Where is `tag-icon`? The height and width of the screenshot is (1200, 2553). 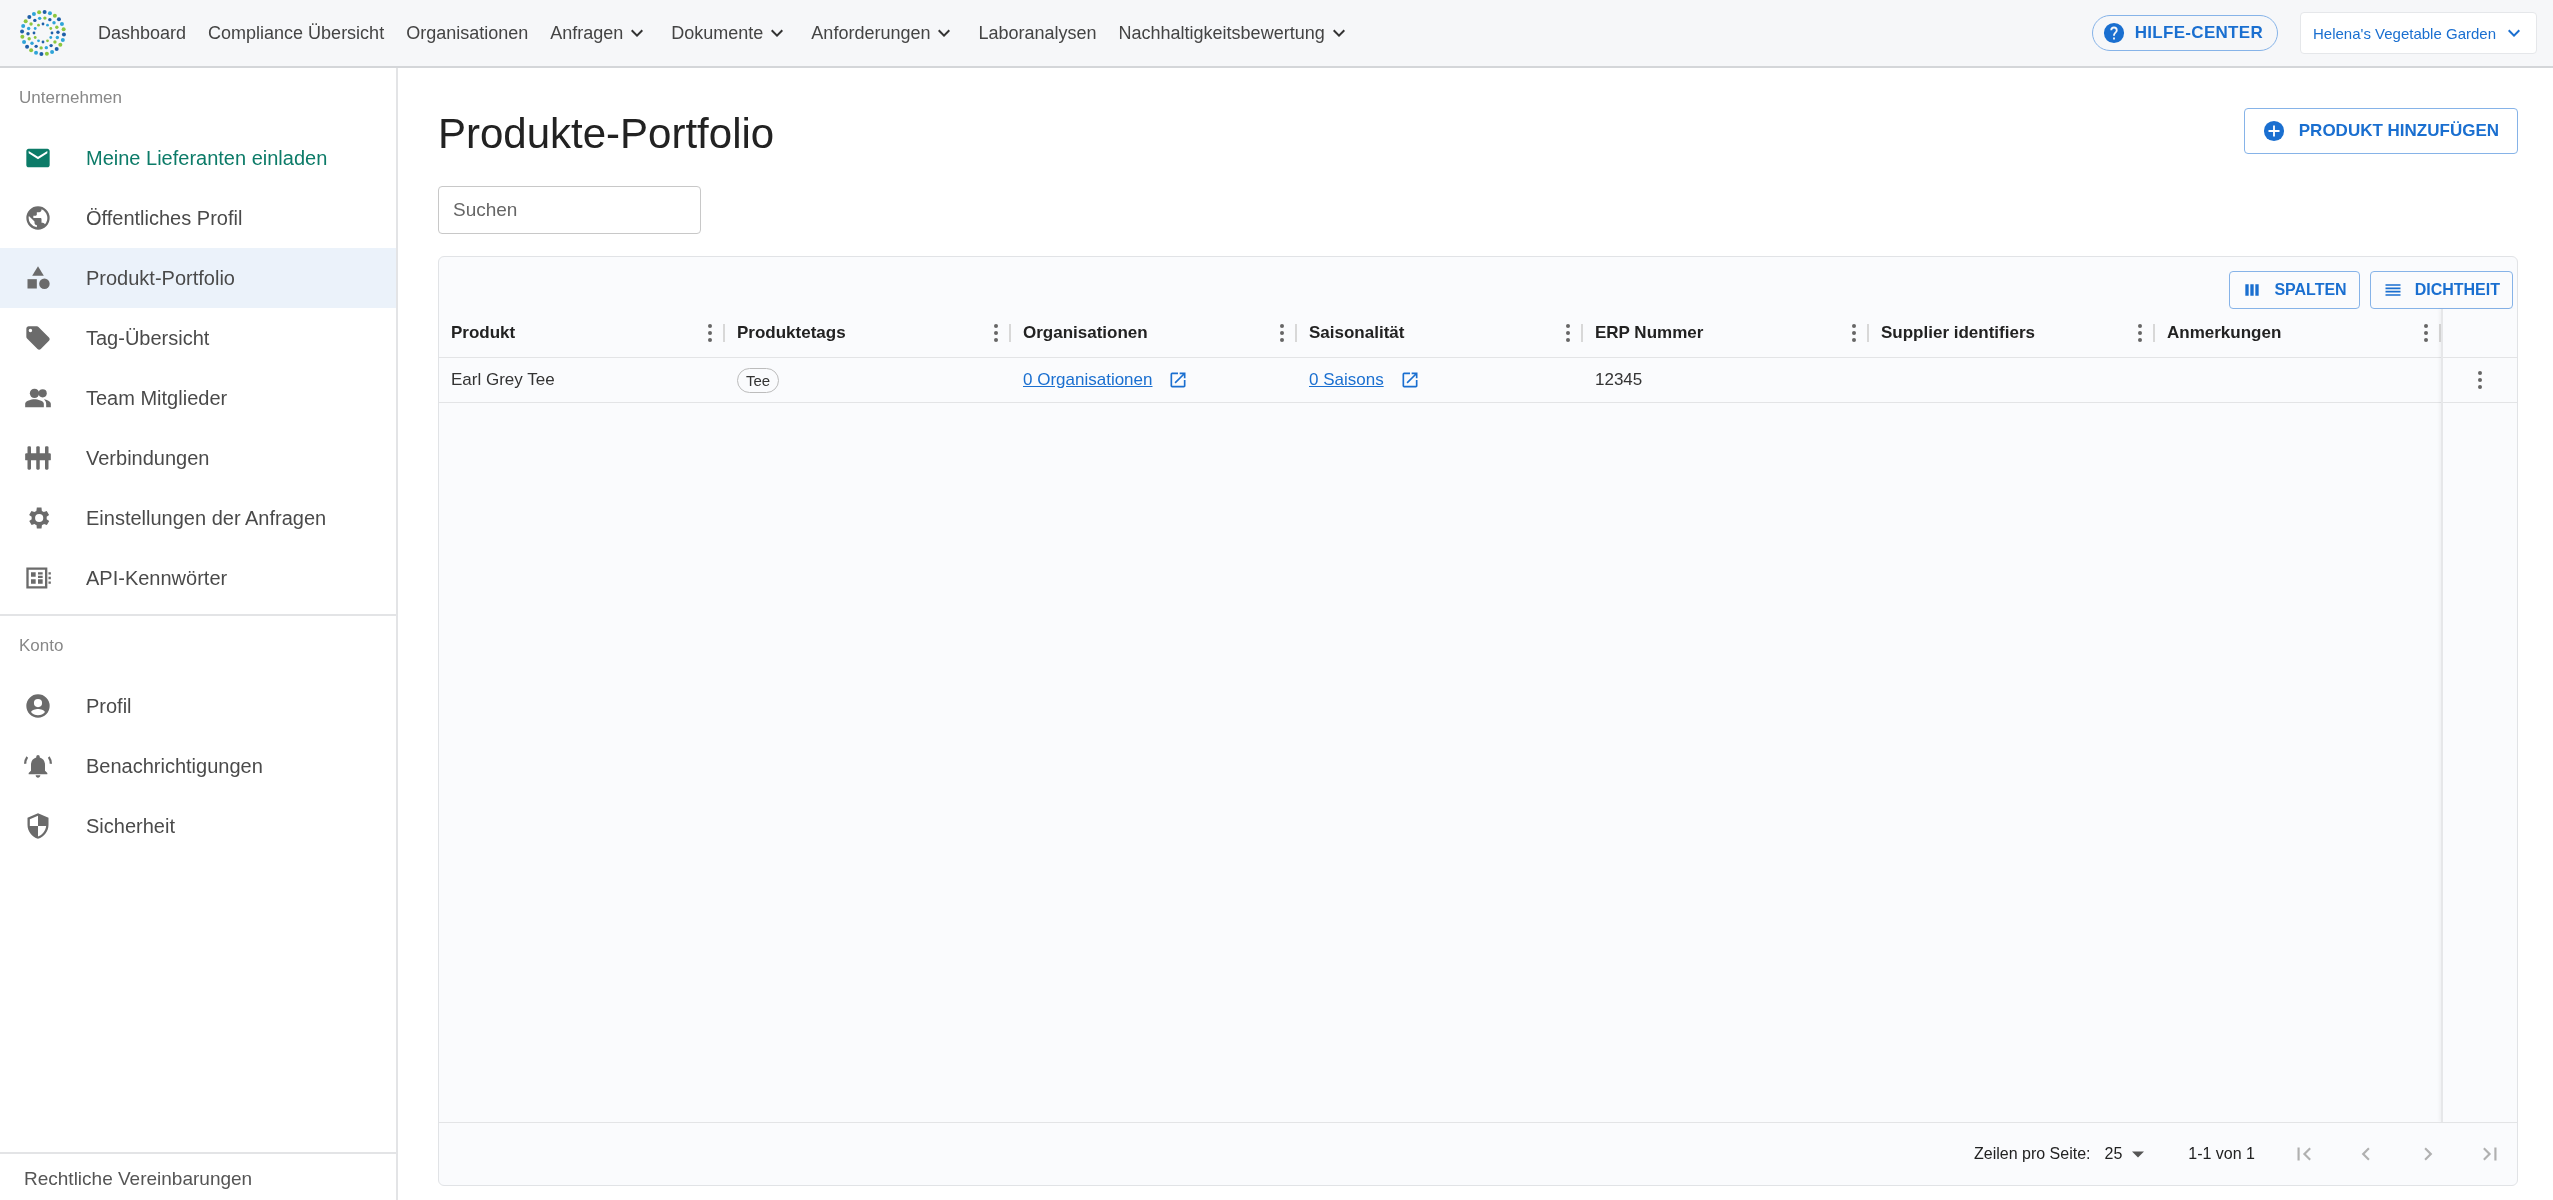 tag-icon is located at coordinates (38, 338).